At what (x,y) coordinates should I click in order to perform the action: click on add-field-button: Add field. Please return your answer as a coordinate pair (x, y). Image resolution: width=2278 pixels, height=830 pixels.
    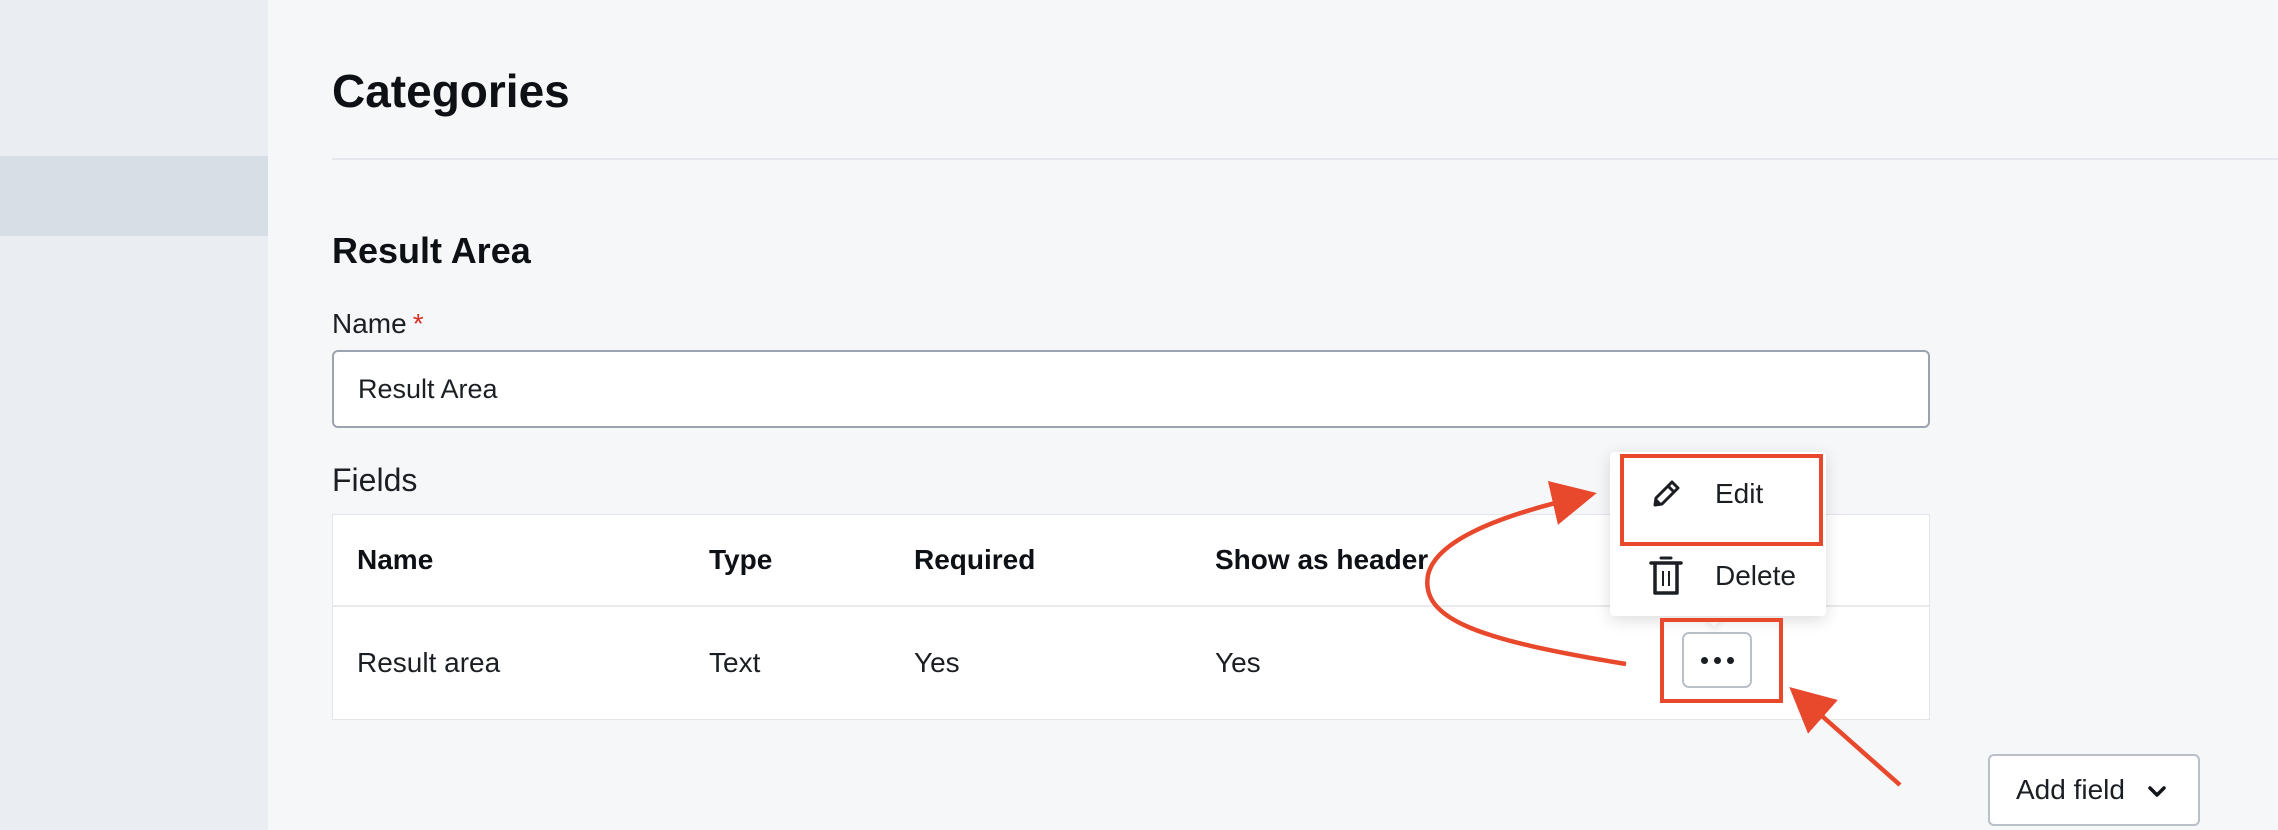
    Looking at the image, I should click on (2094, 790).